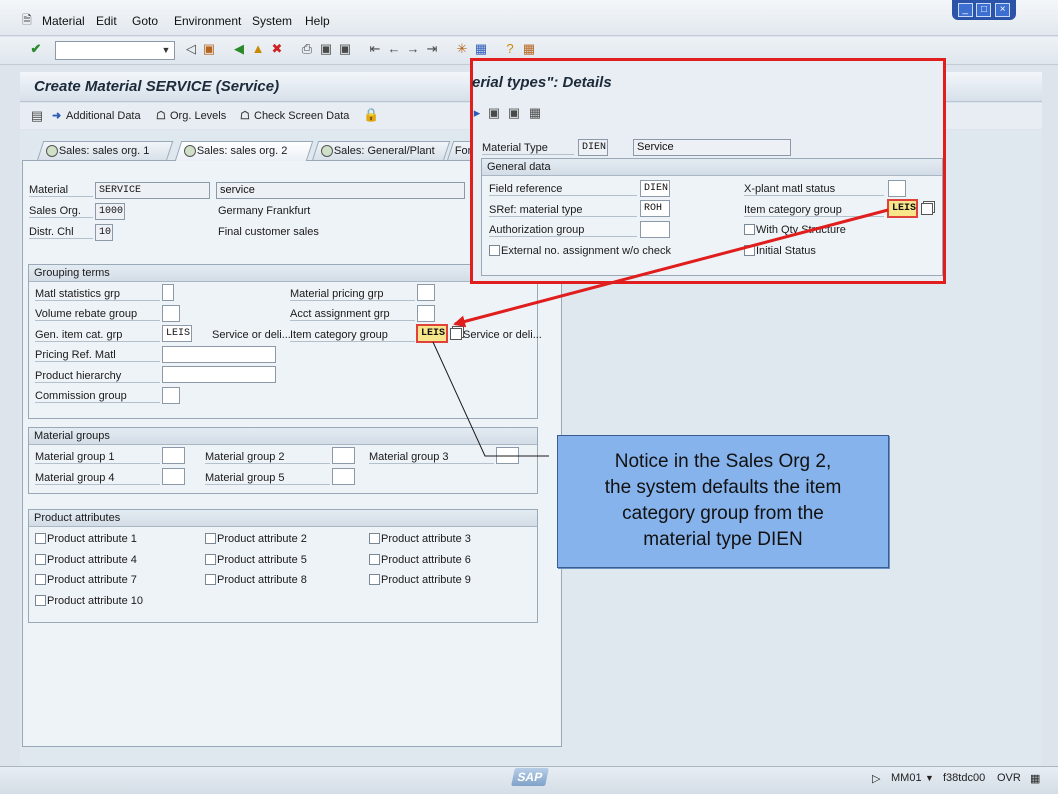 The width and height of the screenshot is (1058, 794). Describe the element at coordinates (191, 49) in the screenshot. I see `back-arrow-icon: ◁` at that location.